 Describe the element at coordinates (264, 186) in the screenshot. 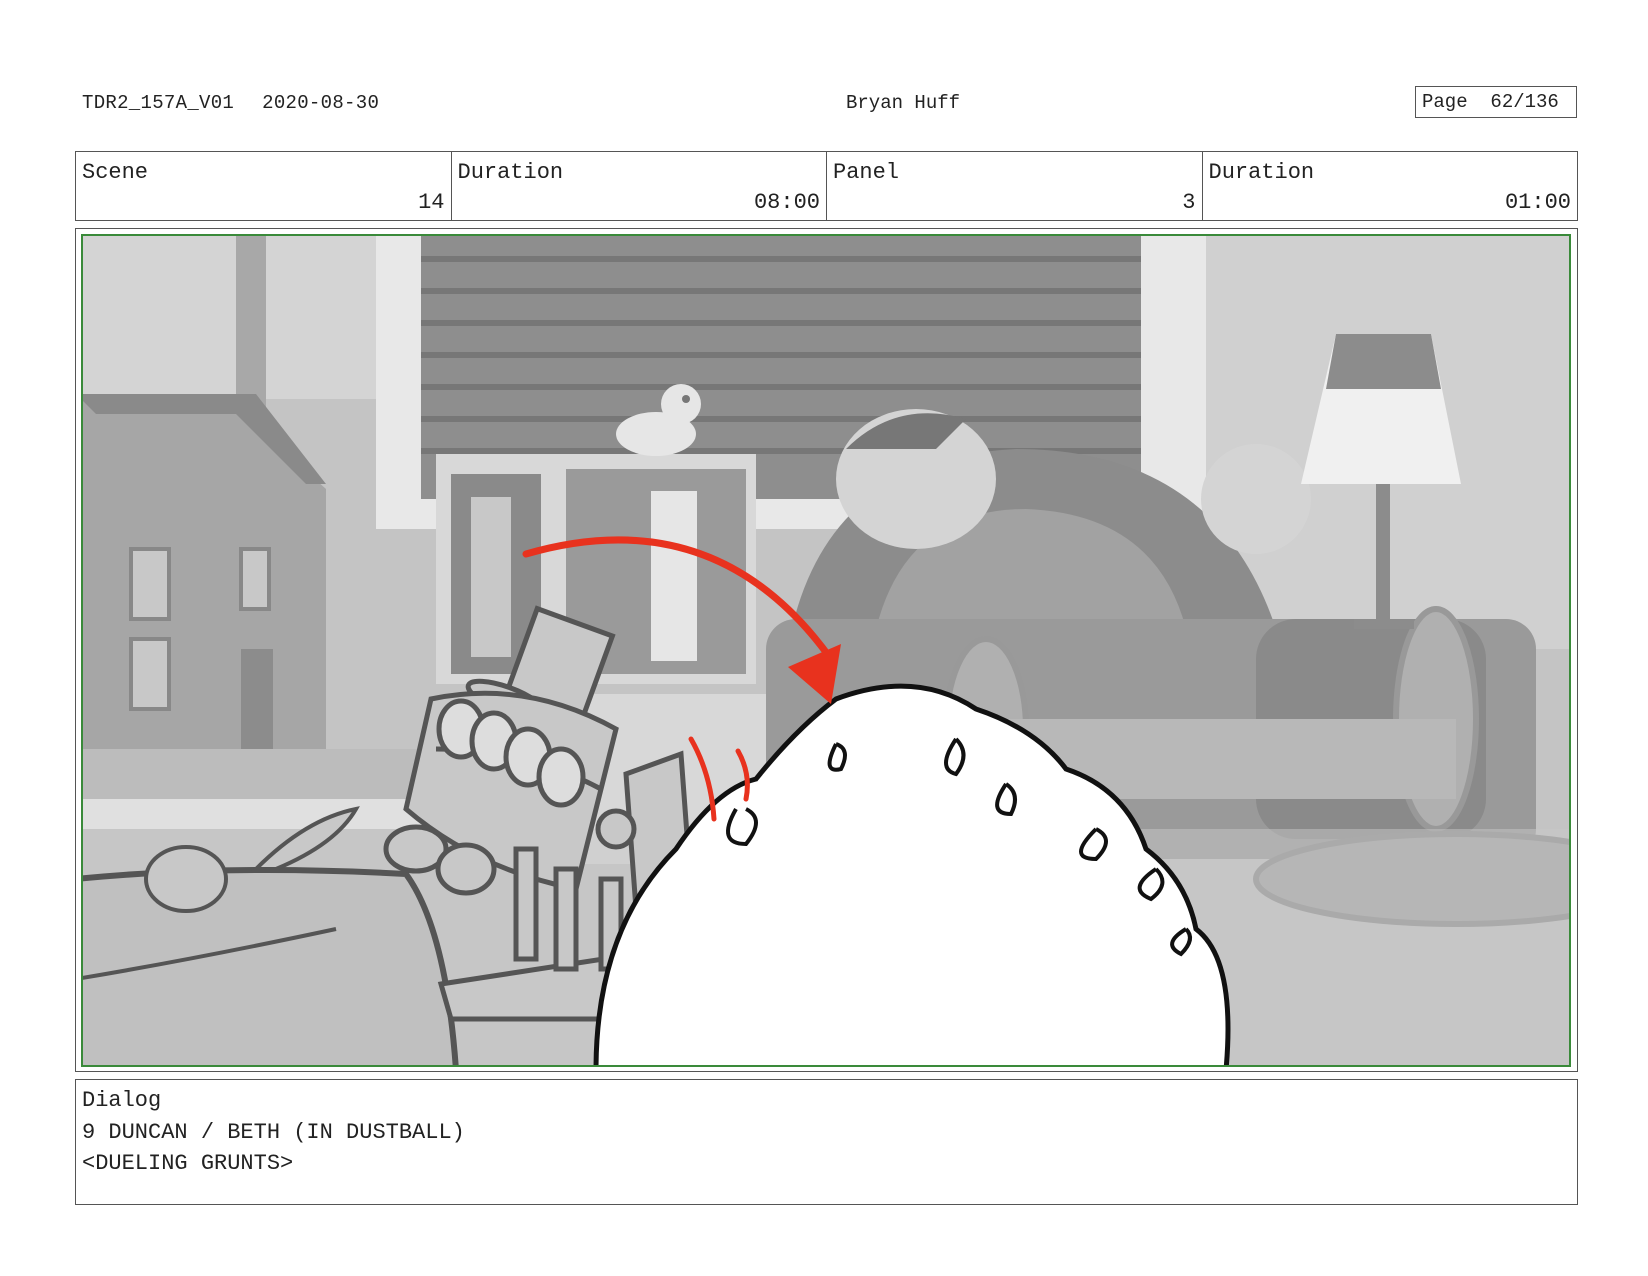

I see `scene-cell: Scene 14` at that location.